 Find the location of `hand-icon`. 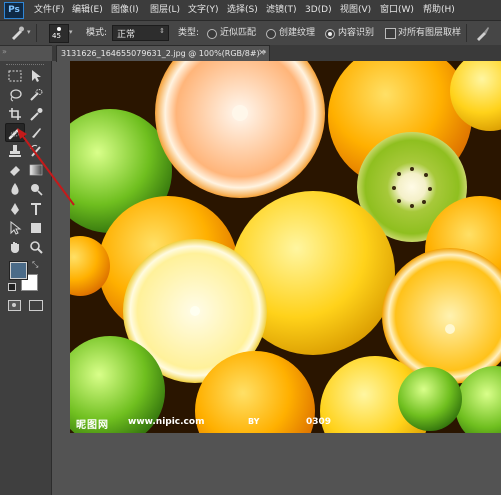

hand-icon is located at coordinates (15, 247).